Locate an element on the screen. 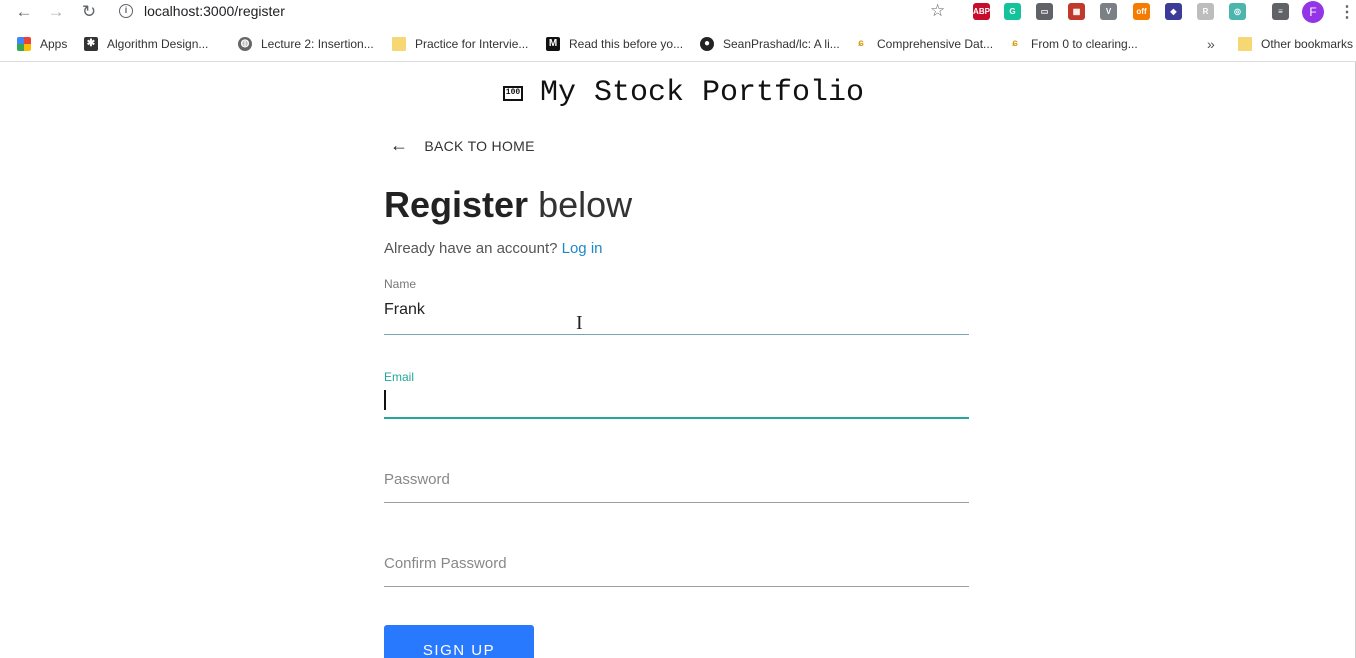  off-extension-icon: off is located at coordinates (1141, 11).